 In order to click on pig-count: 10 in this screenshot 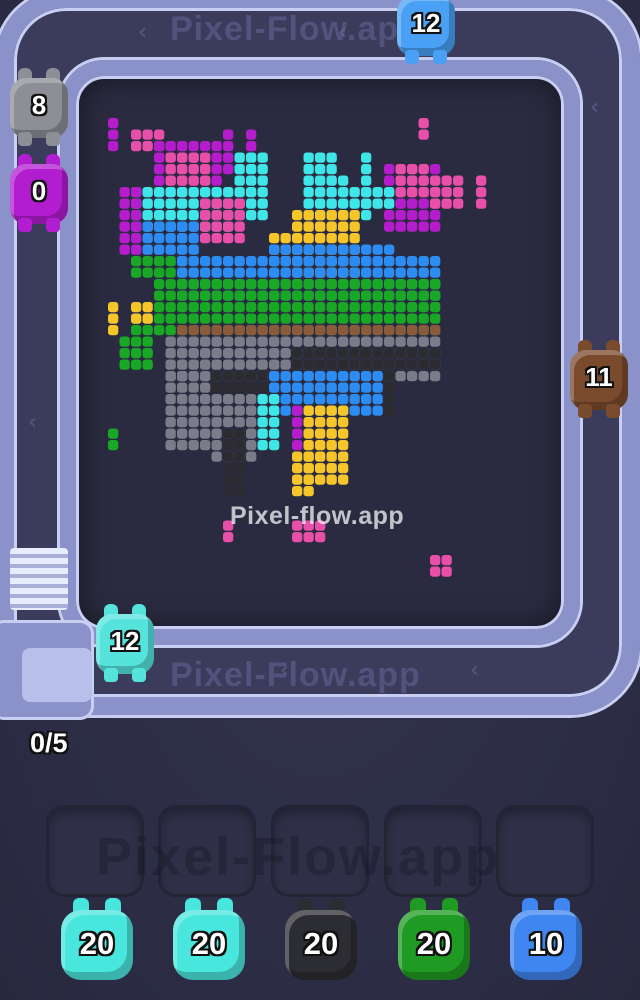, I will do `click(546, 943)`.